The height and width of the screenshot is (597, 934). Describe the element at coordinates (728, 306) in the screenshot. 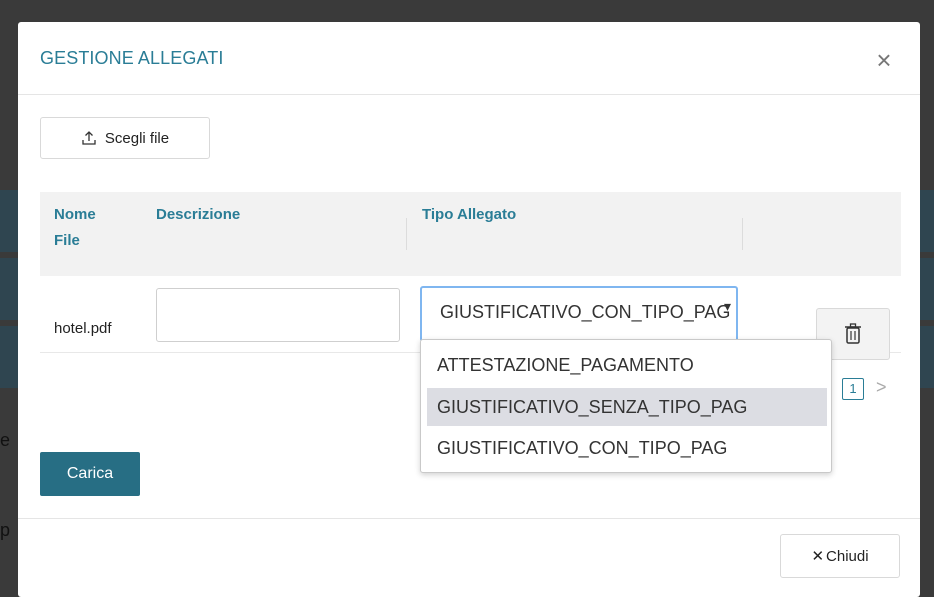

I see `caret-down-icon: ▾` at that location.